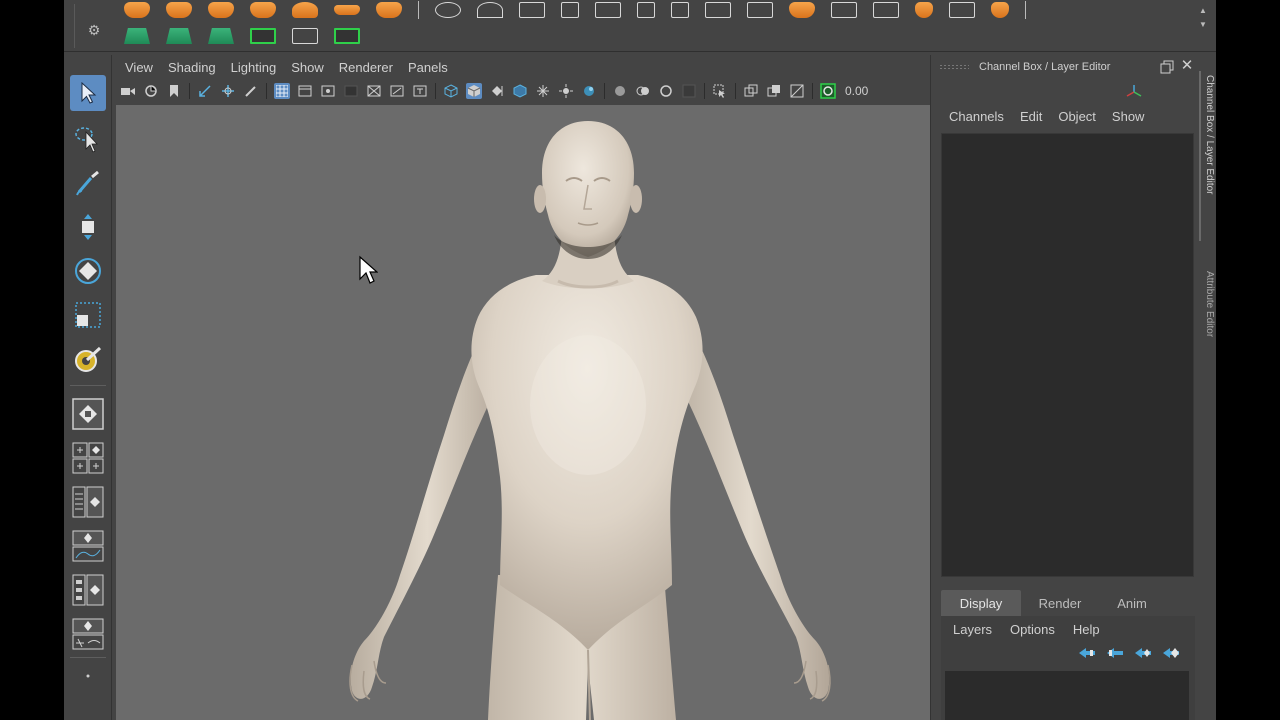 The image size is (1280, 720). I want to click on menu-options: Options, so click(1032, 629).